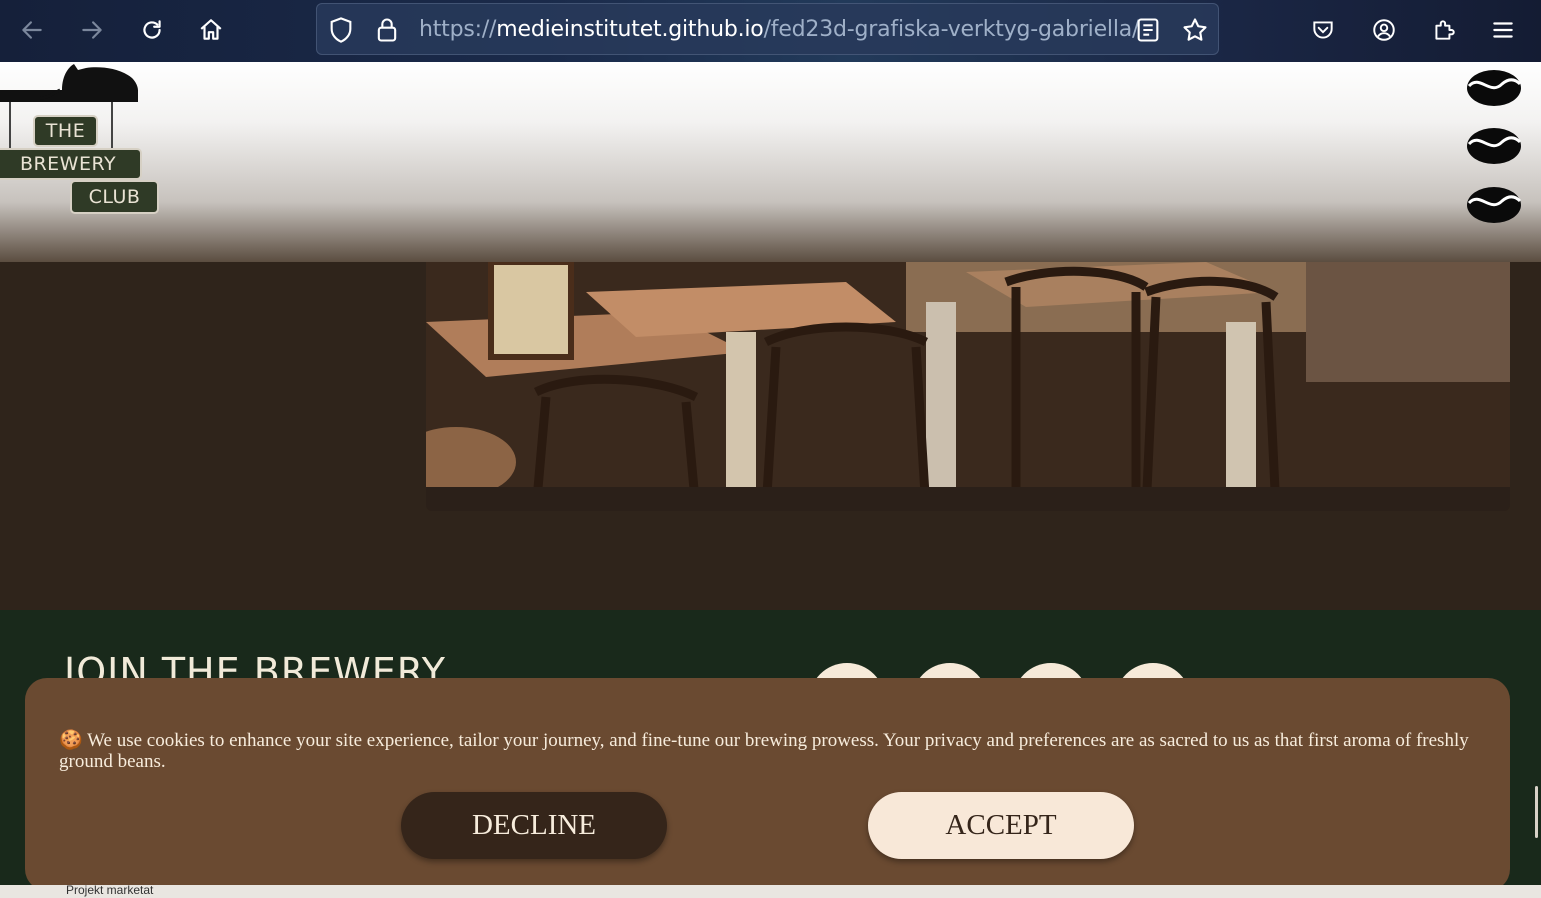 The image size is (1541, 898). What do you see at coordinates (341, 30) in the screenshot?
I see `shield-icon` at bounding box center [341, 30].